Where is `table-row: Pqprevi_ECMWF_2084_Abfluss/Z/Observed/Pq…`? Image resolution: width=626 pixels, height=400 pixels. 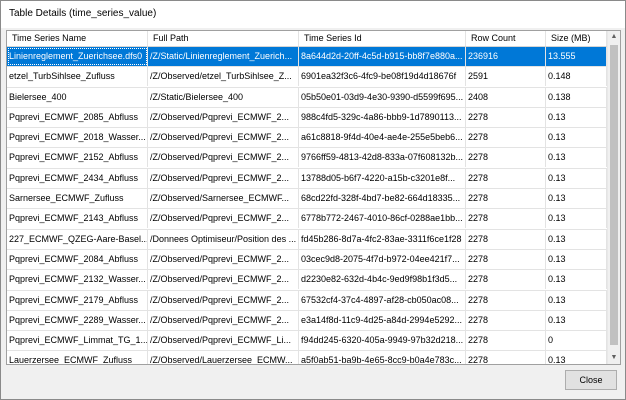
table-row: Pqprevi_ECMWF_2084_Abfluss/Z/Observed/Pq… is located at coordinates (307, 260).